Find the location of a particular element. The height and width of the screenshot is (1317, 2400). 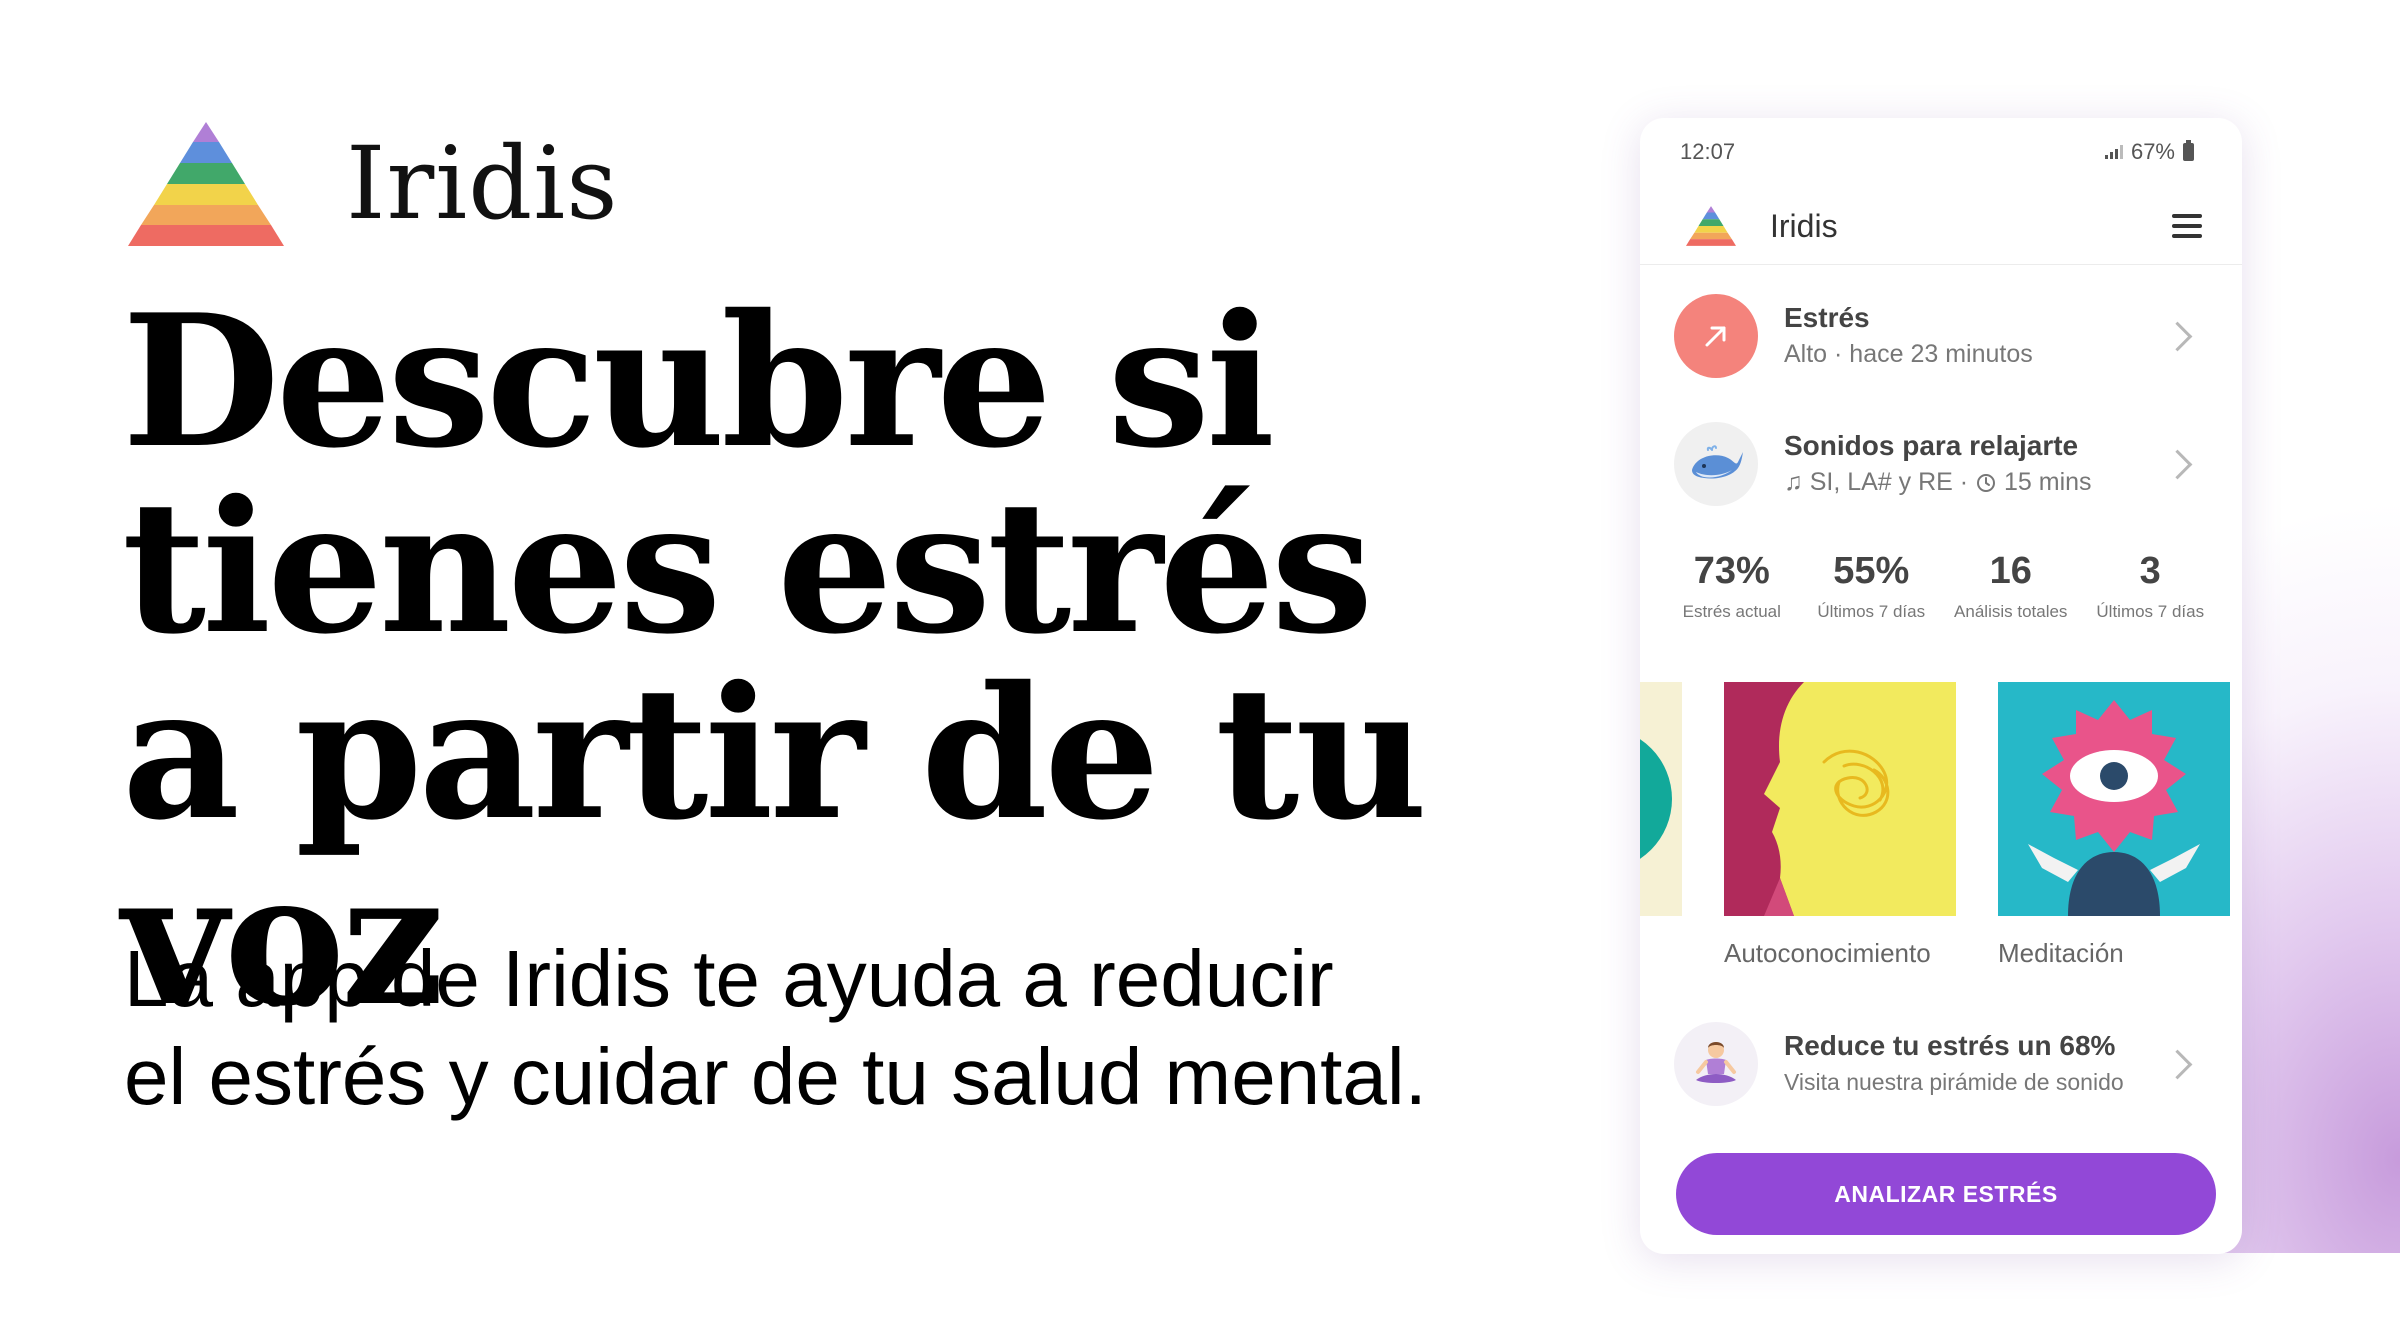

stat-label: Análisis totales is located at coordinates (2011, 611).